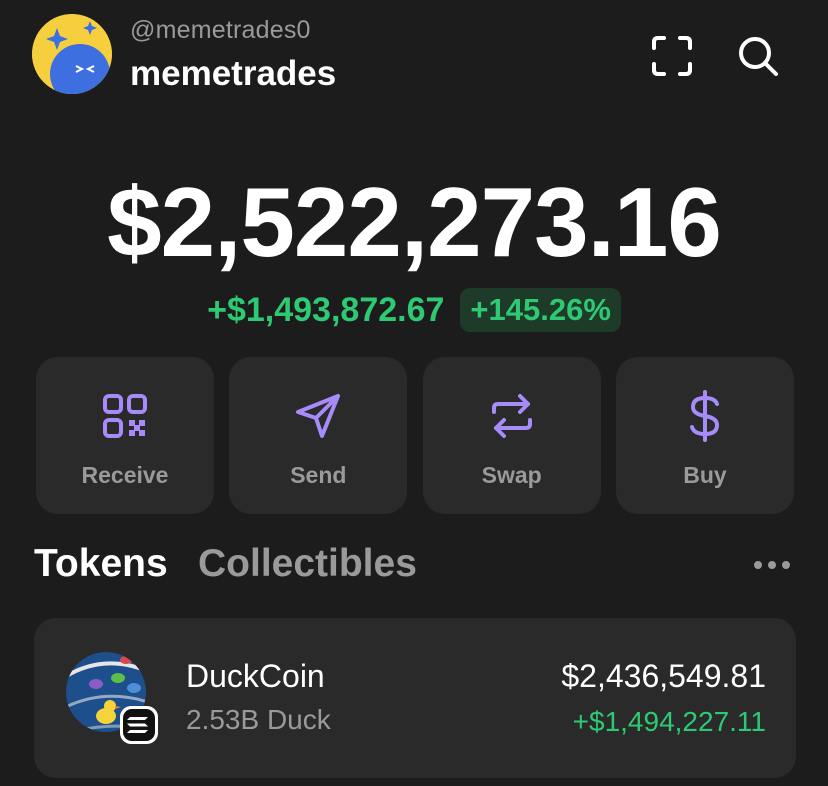 The image size is (828, 786). I want to click on scan-button, so click(672, 56).